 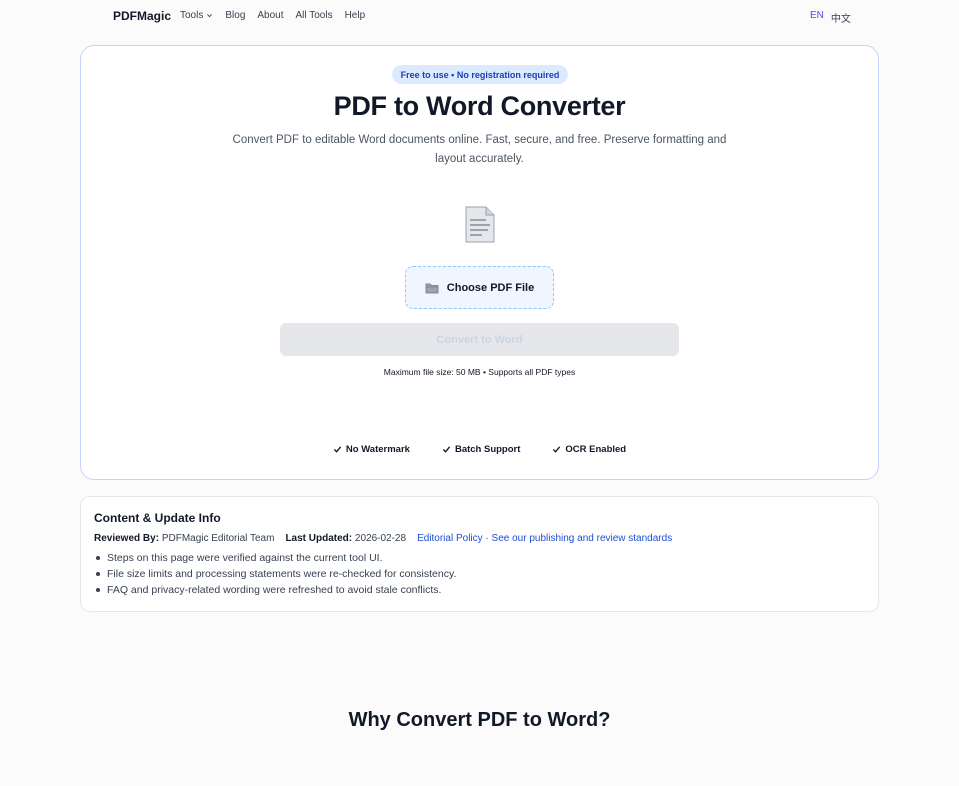 What do you see at coordinates (210, 16) in the screenshot?
I see `chevron-down-icon` at bounding box center [210, 16].